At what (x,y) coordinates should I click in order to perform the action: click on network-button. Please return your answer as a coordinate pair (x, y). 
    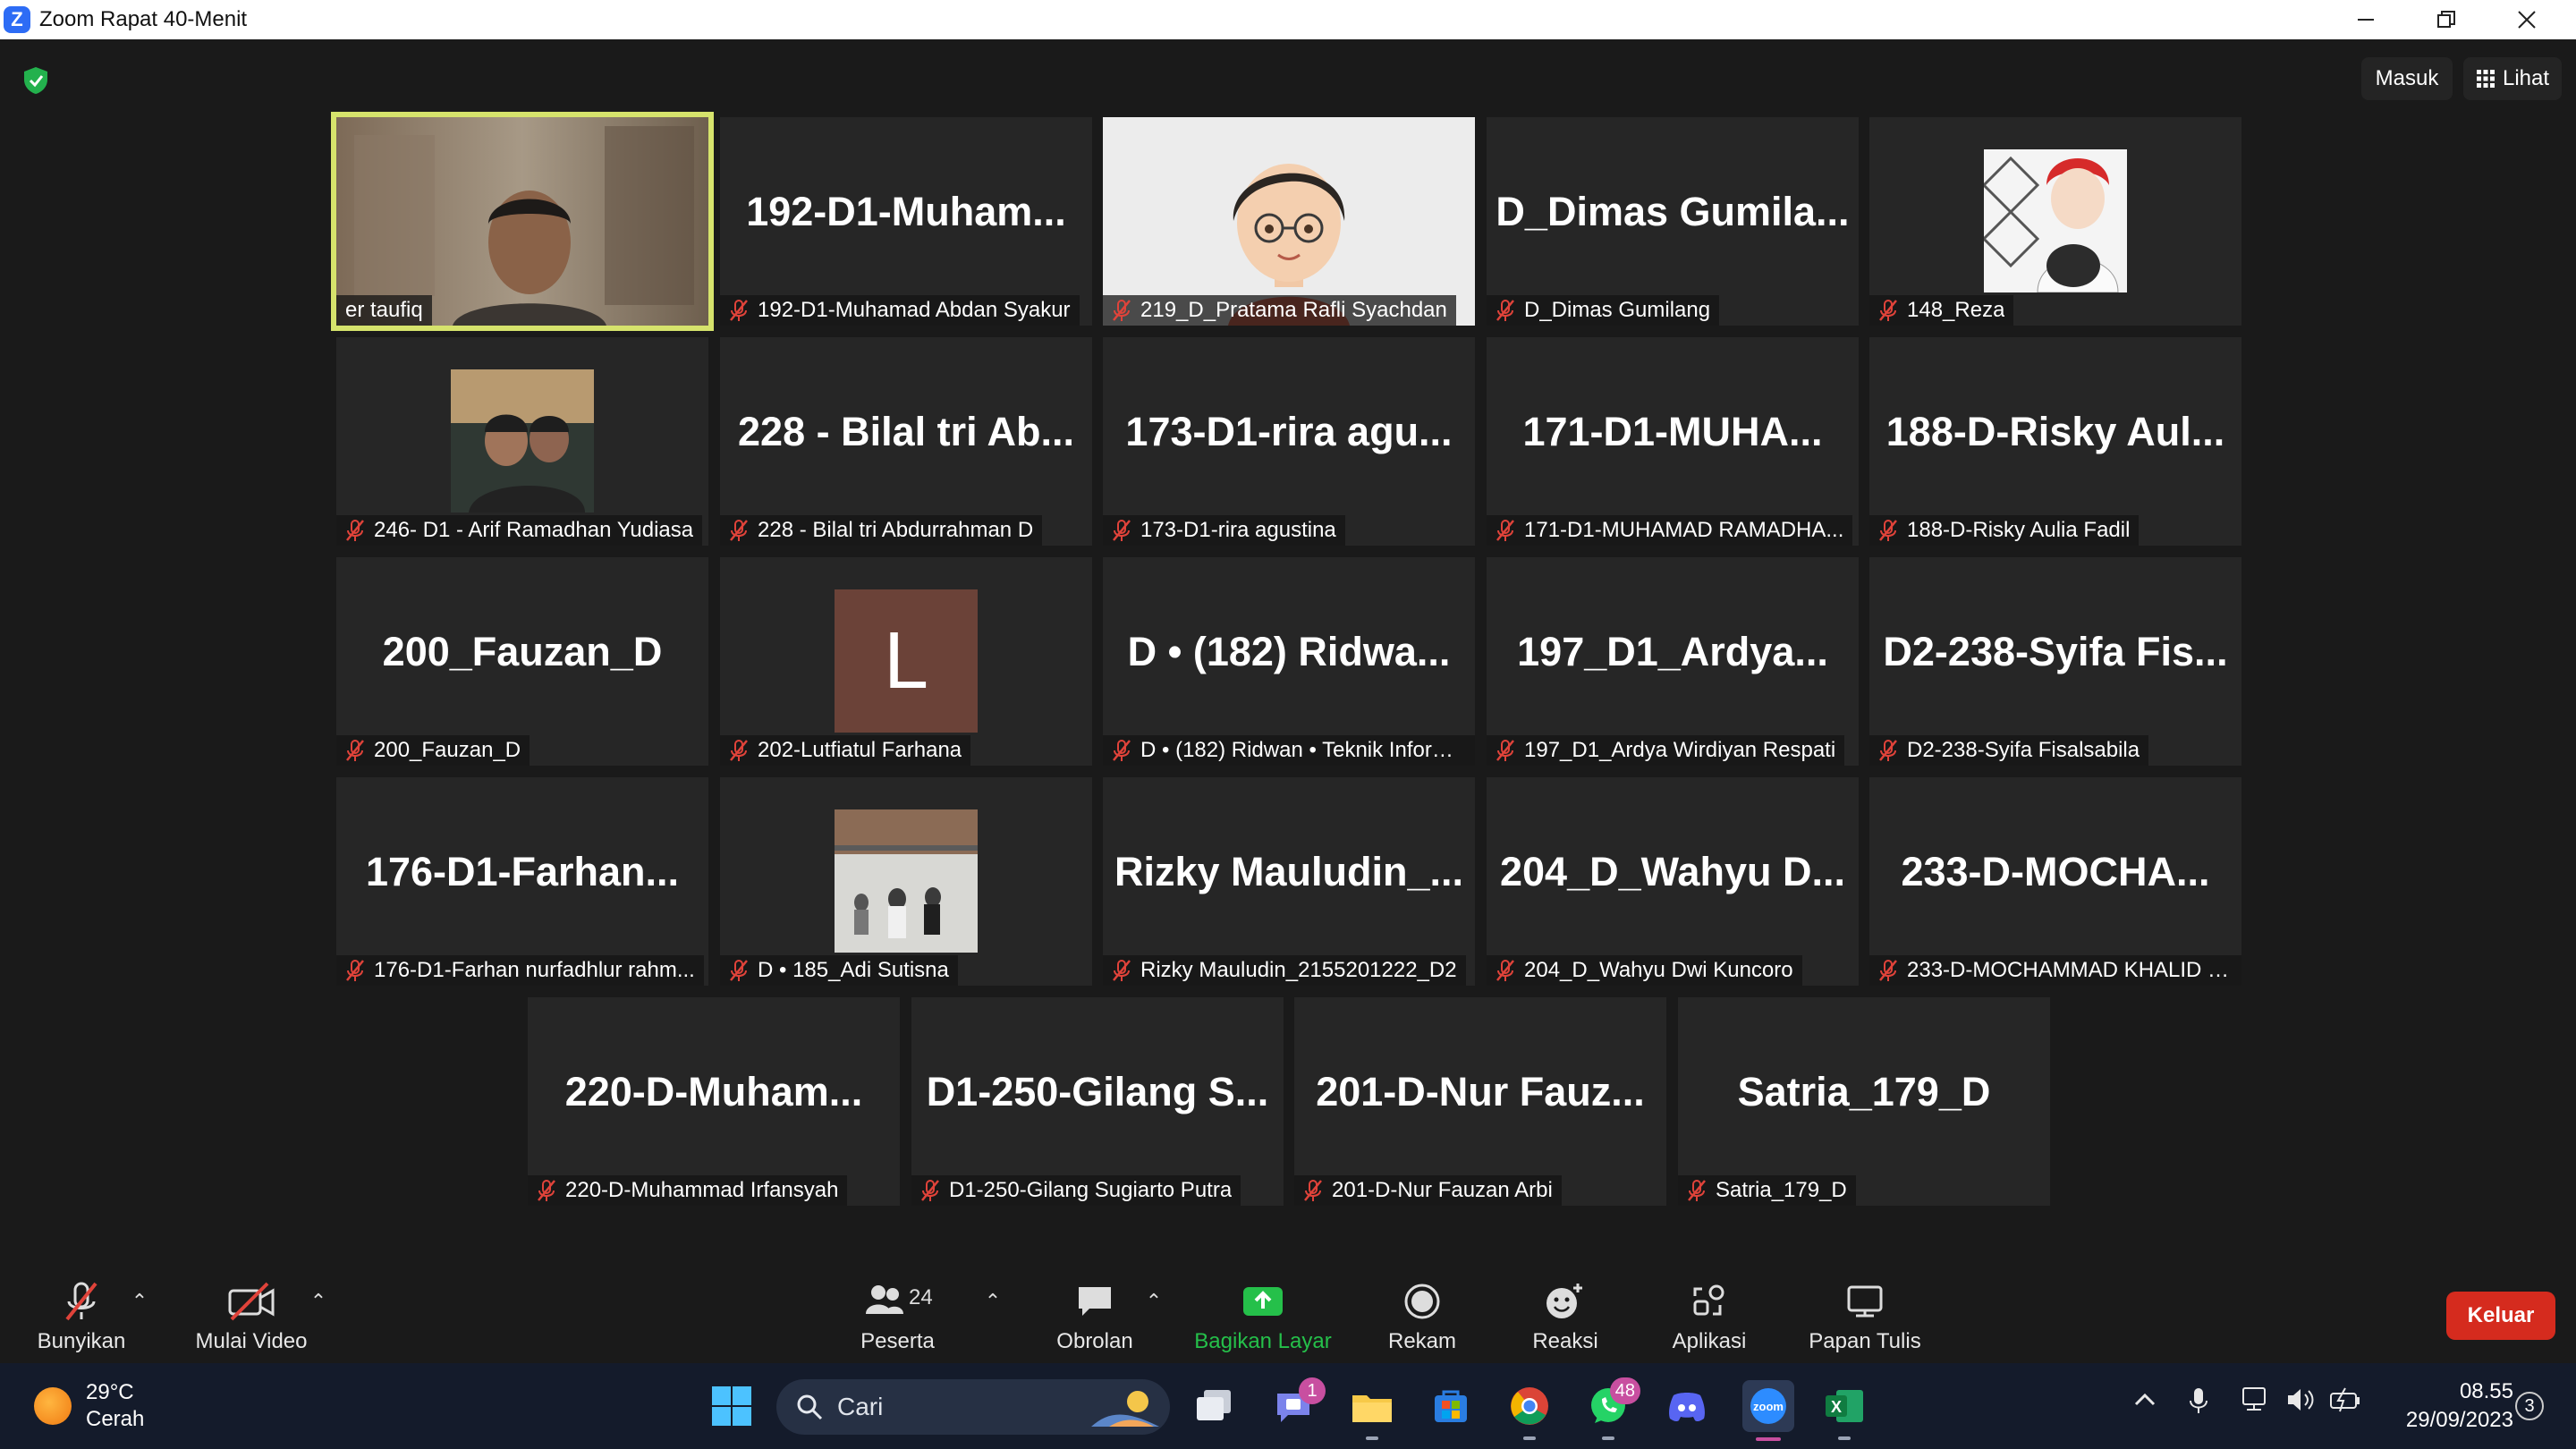
    Looking at the image, I should click on (2256, 1402).